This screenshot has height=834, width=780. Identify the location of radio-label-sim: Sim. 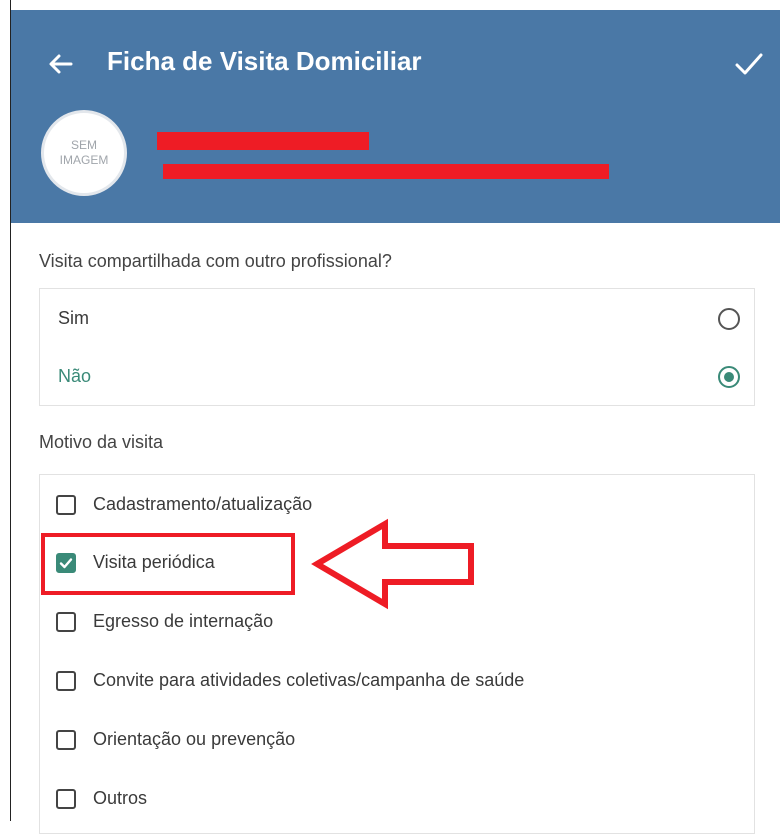
(73, 318).